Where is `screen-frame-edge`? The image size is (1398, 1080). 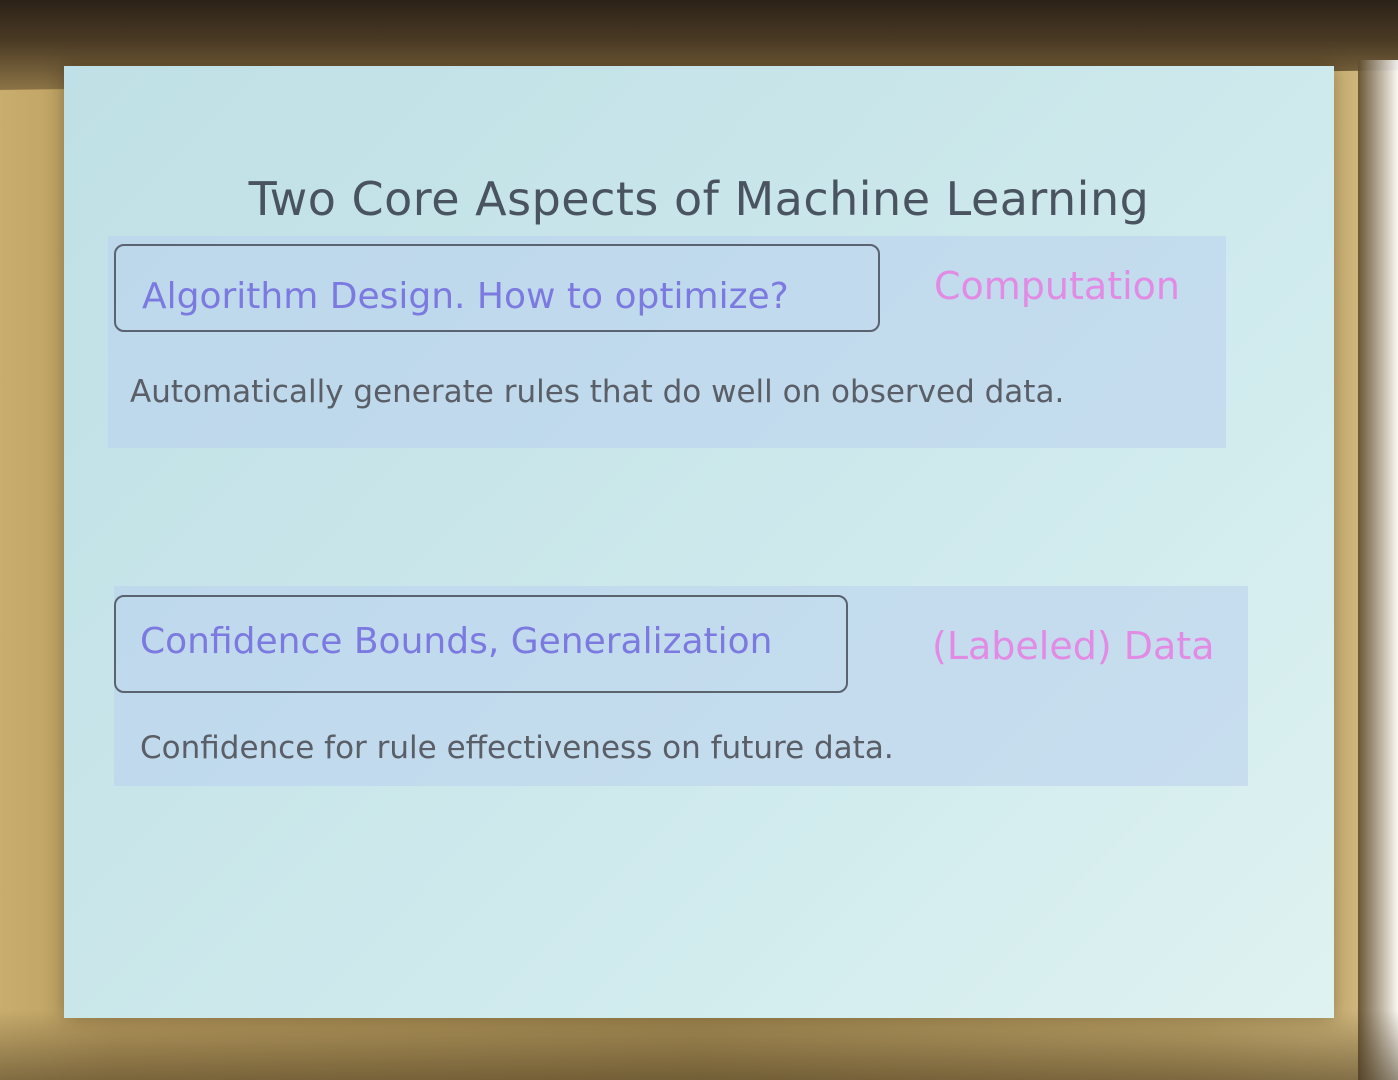
screen-frame-edge is located at coordinates (1378, 570).